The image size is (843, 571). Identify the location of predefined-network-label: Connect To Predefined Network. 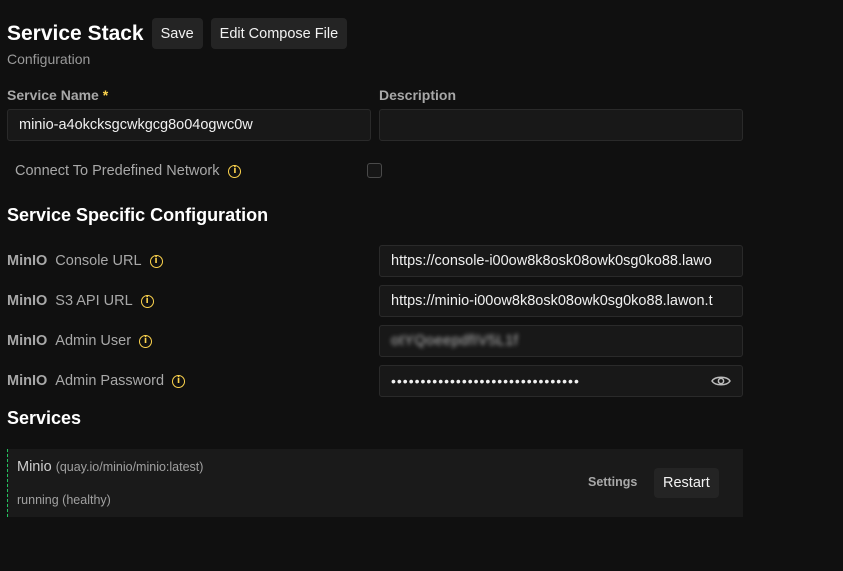
(117, 171).